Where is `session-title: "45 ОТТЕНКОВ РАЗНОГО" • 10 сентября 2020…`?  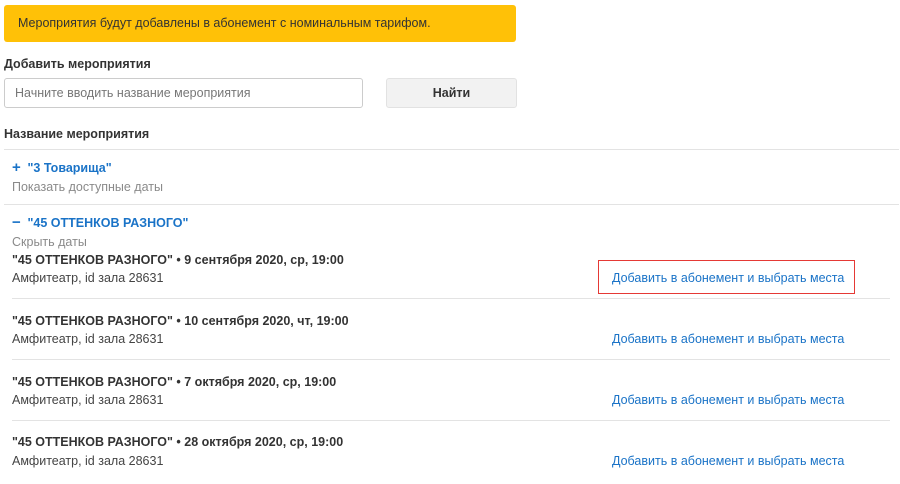 session-title: "45 ОТТЕНКОВ РАЗНОГО" • 10 сентября 2020… is located at coordinates (180, 321).